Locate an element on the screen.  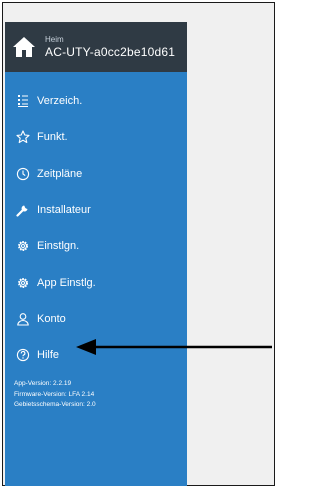
menu-item-konto: Konto is located at coordinates (96, 319).